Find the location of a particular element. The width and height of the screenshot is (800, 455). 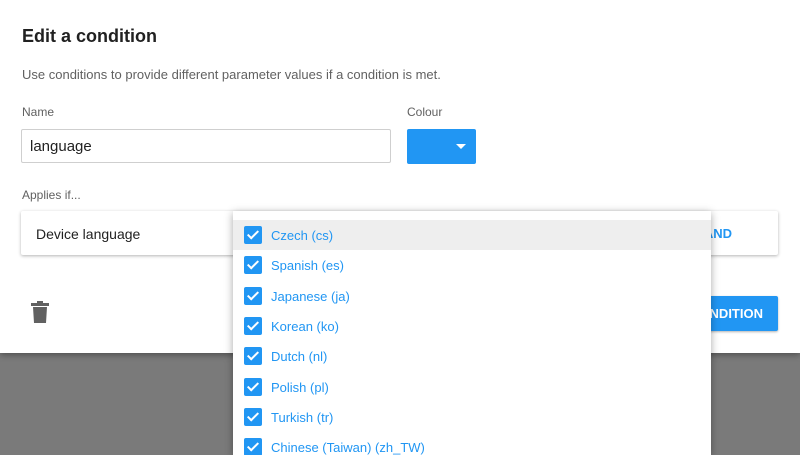

language-option-label: Dutch (nl) is located at coordinates (299, 357).